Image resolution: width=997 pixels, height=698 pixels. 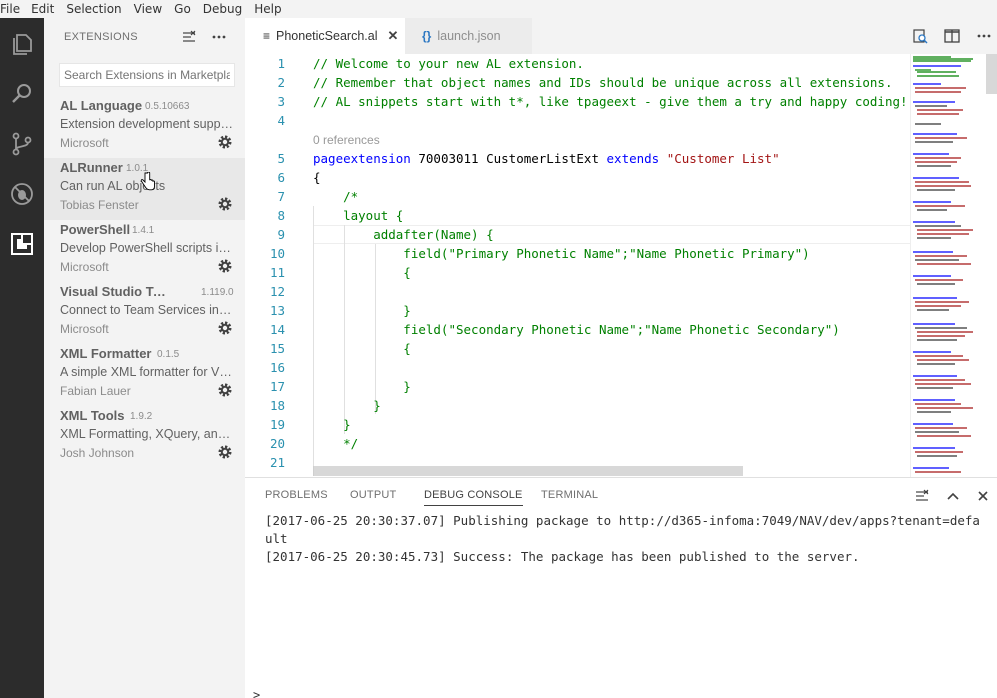 I want to click on explorer-icon, so click(x=22, y=44).